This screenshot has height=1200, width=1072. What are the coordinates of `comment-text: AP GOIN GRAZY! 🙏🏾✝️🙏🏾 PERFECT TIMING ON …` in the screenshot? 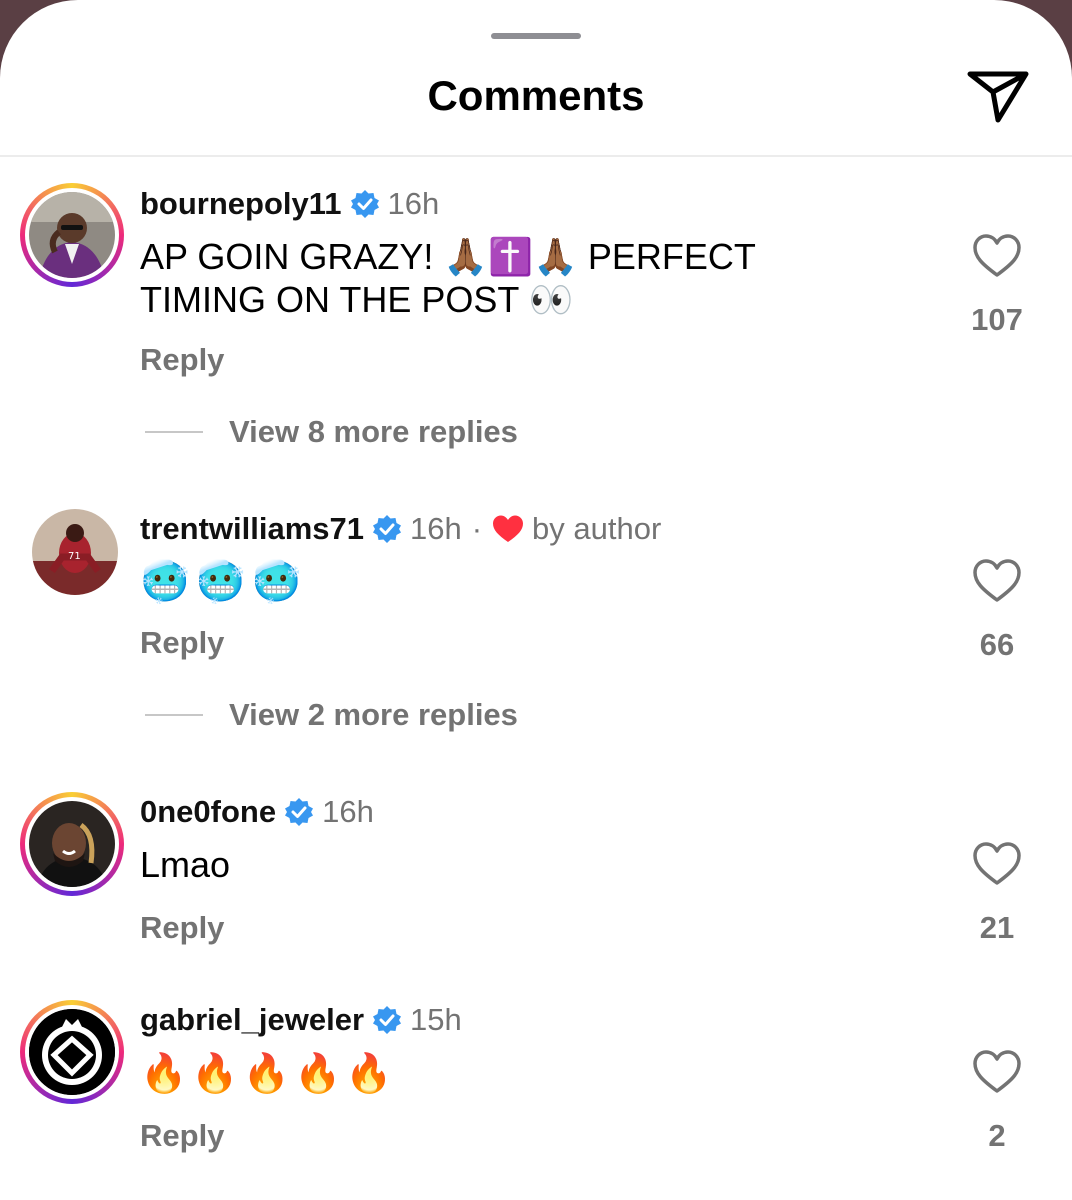 It's located at (500, 278).